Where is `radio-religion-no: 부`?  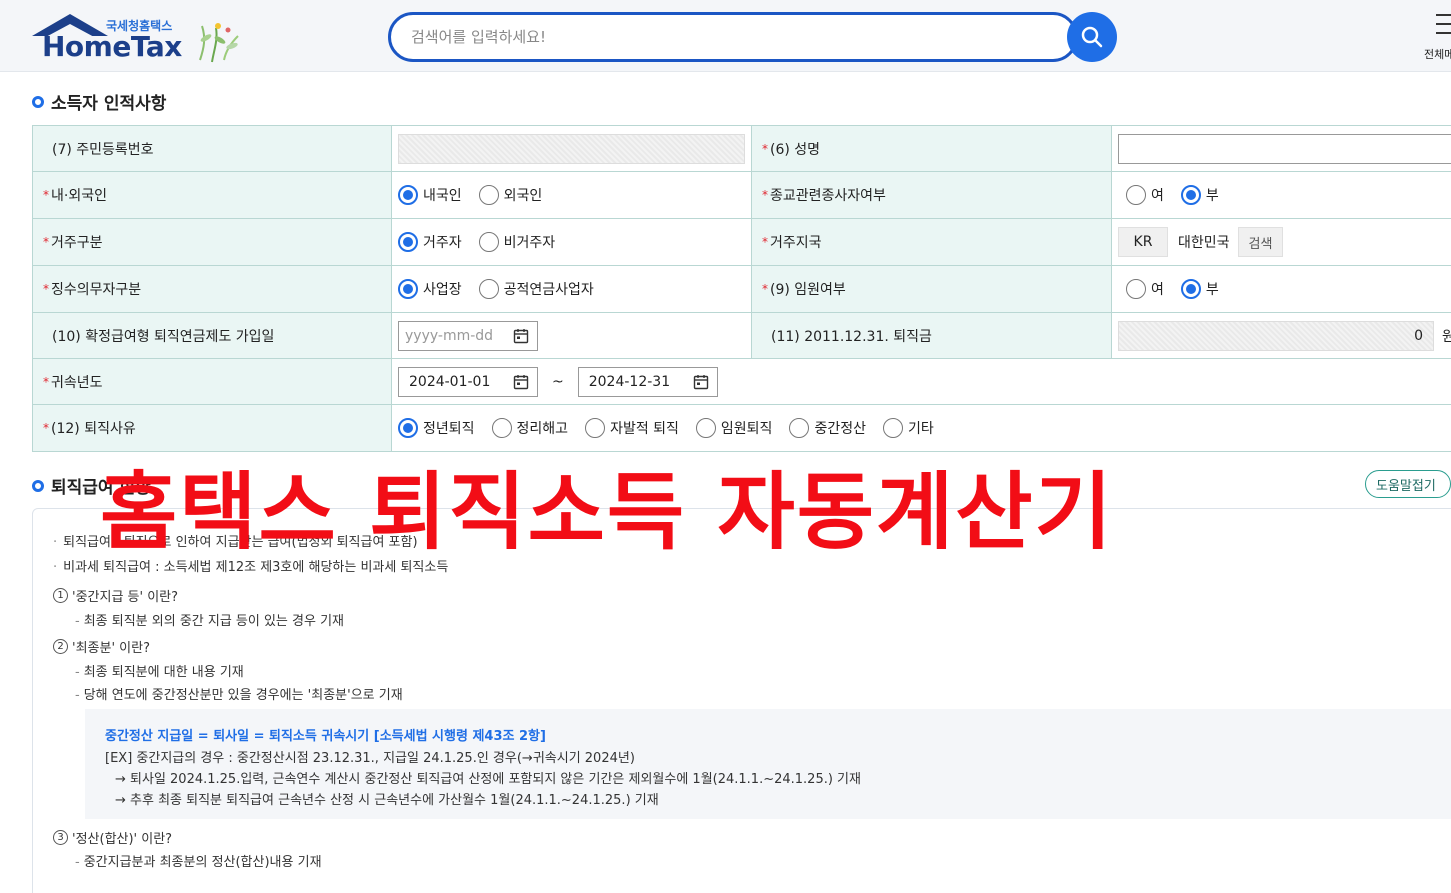 radio-religion-no: 부 is located at coordinates (1199, 195).